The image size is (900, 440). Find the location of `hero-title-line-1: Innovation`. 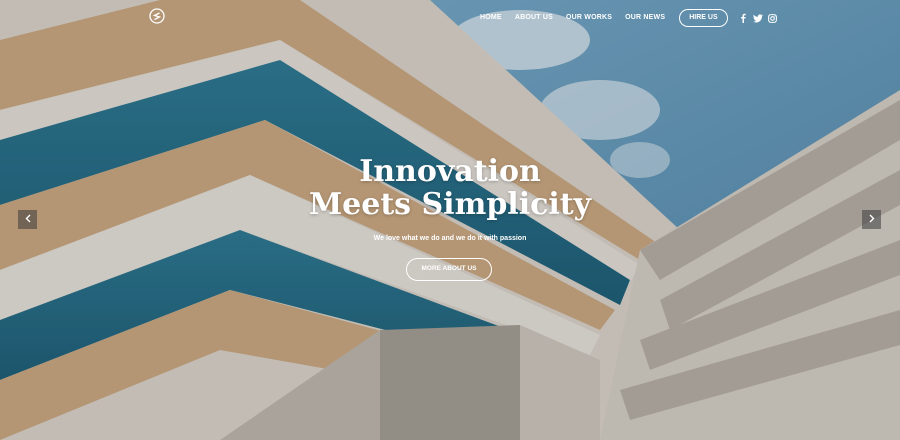

hero-title-line-1: Innovation is located at coordinates (450, 171).